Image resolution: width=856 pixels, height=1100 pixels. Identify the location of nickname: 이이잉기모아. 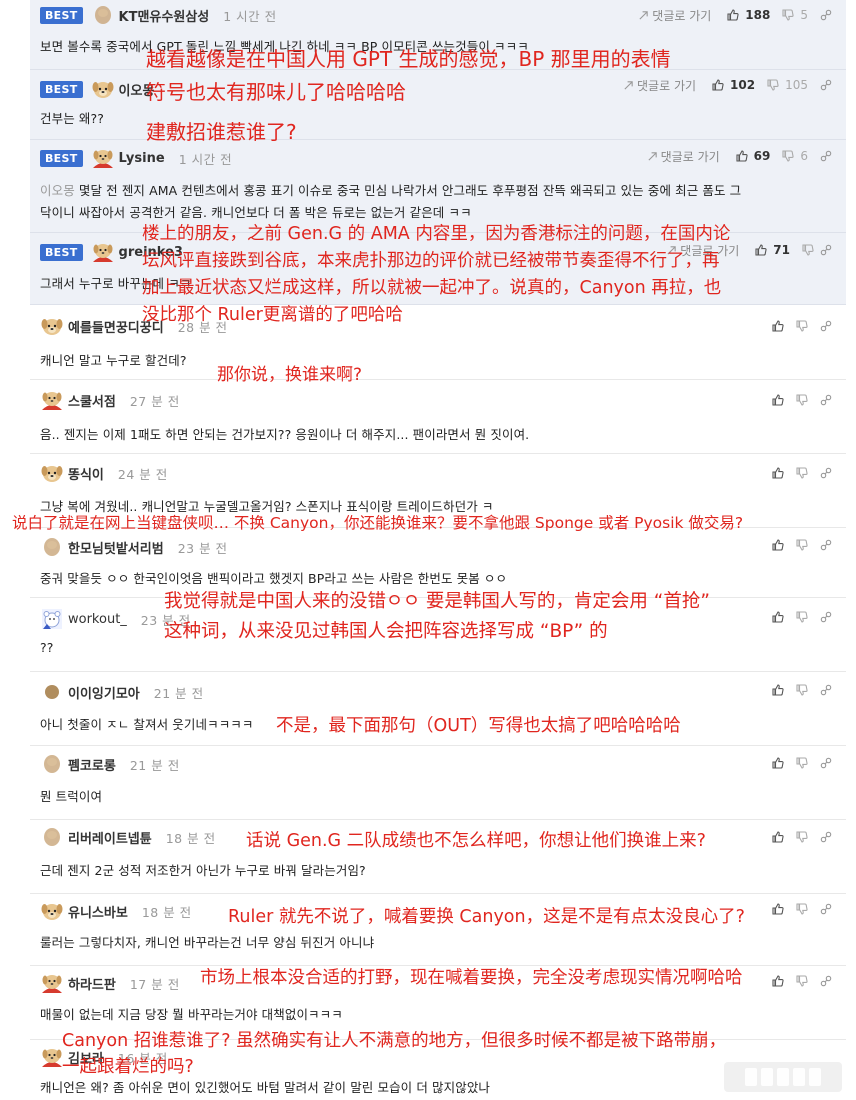
(104, 692).